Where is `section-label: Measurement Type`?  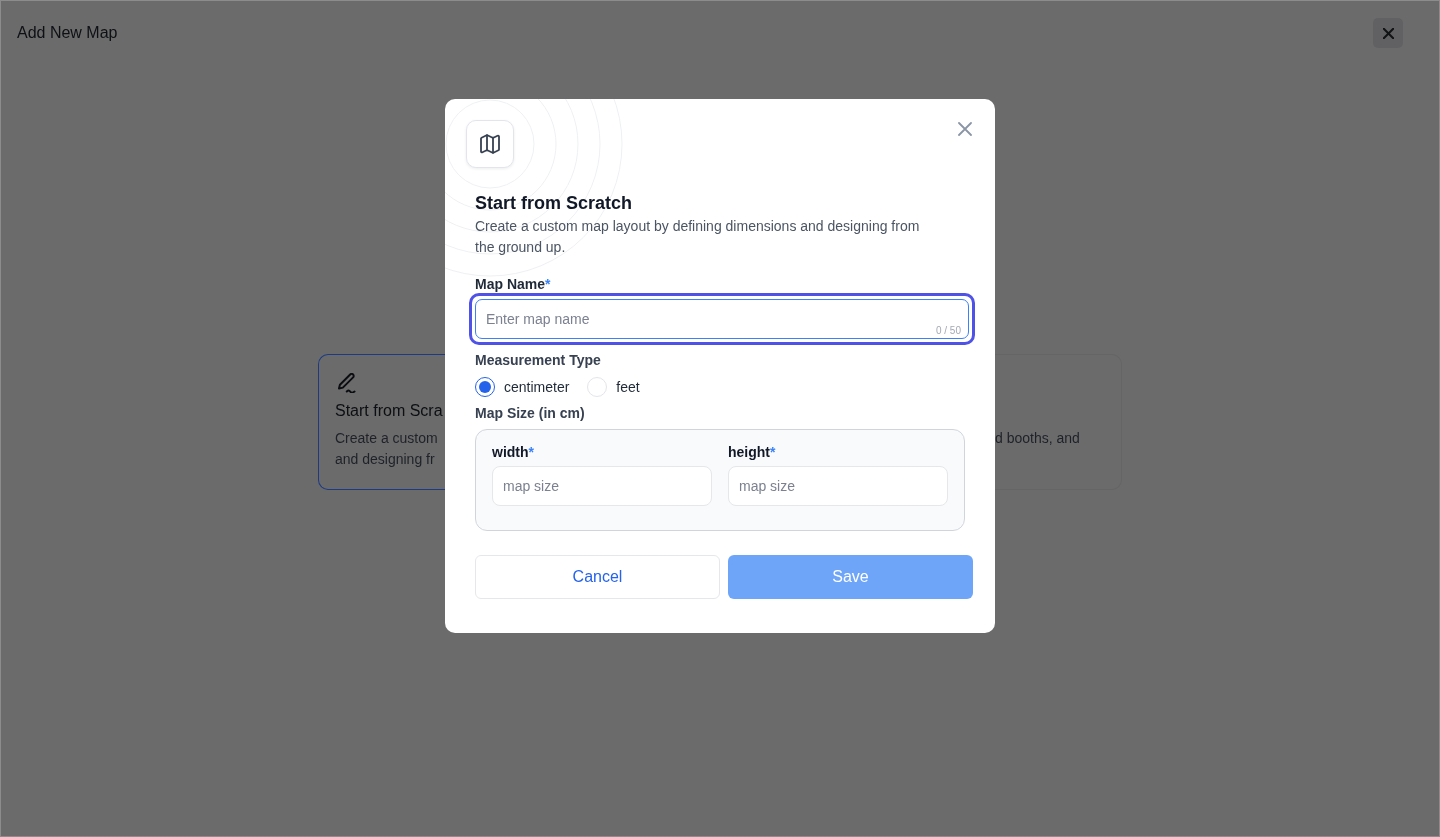 section-label: Measurement Type is located at coordinates (538, 360).